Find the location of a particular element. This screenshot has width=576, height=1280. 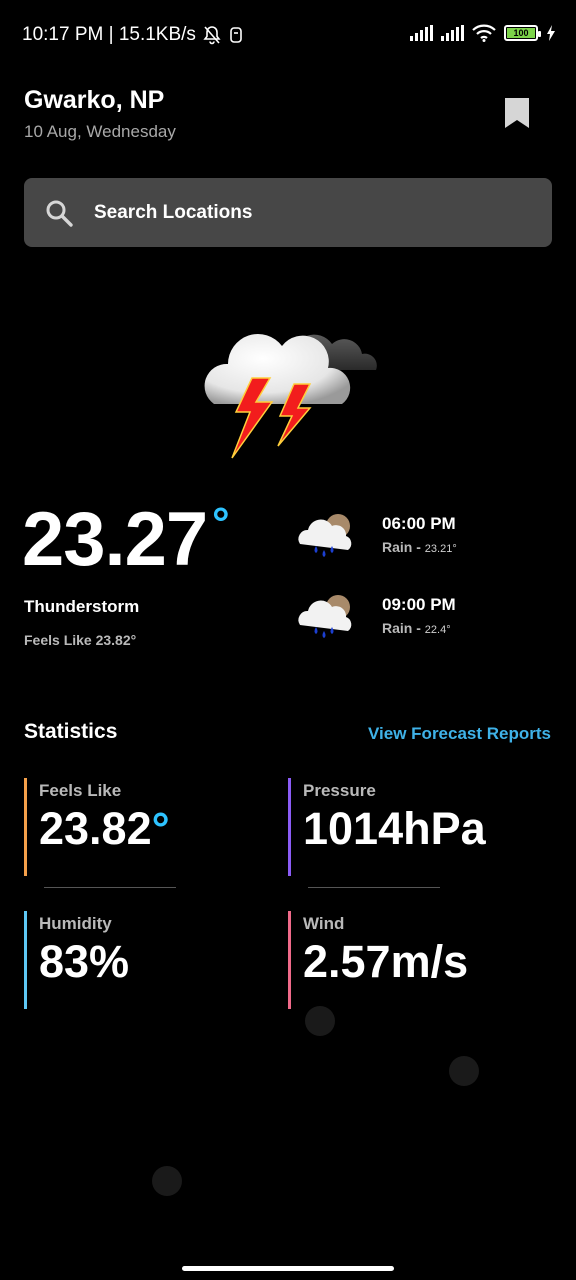

status-time-speed: 10:17 PM | 15.1KB/s is located at coordinates (109, 34).